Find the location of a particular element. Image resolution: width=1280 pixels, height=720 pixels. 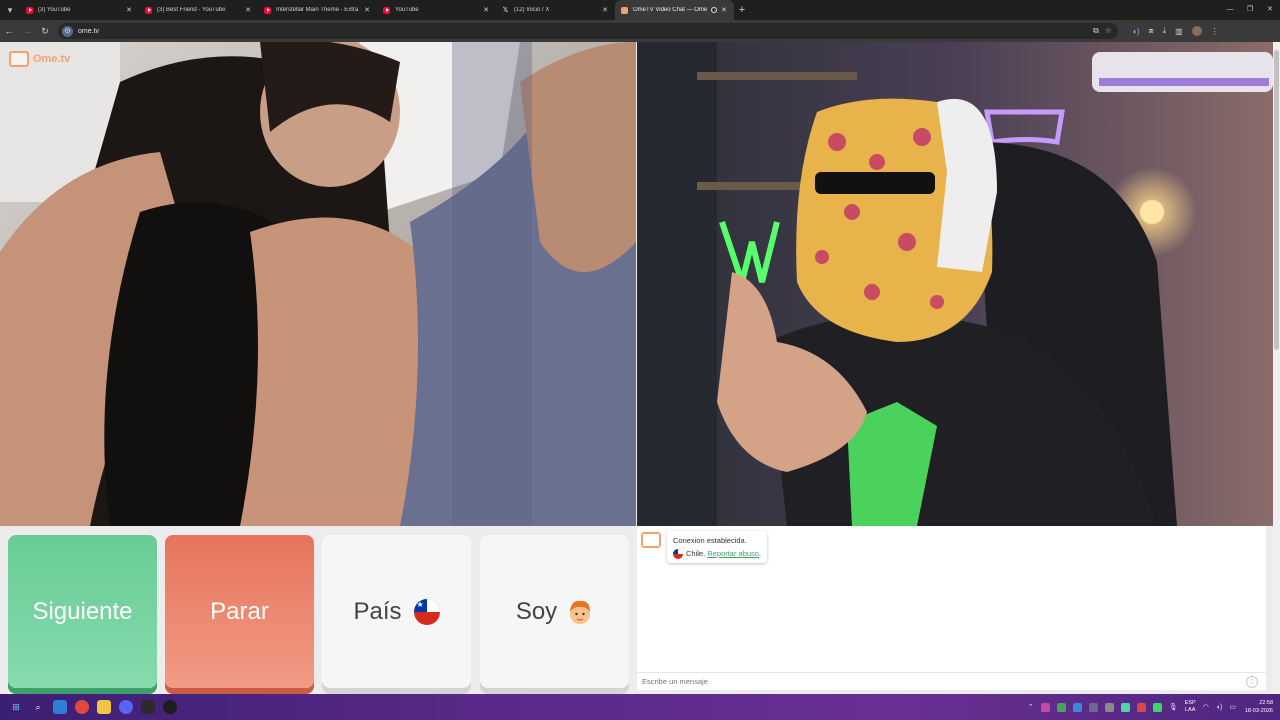

language-code: ESP is located at coordinates (1190, 703).